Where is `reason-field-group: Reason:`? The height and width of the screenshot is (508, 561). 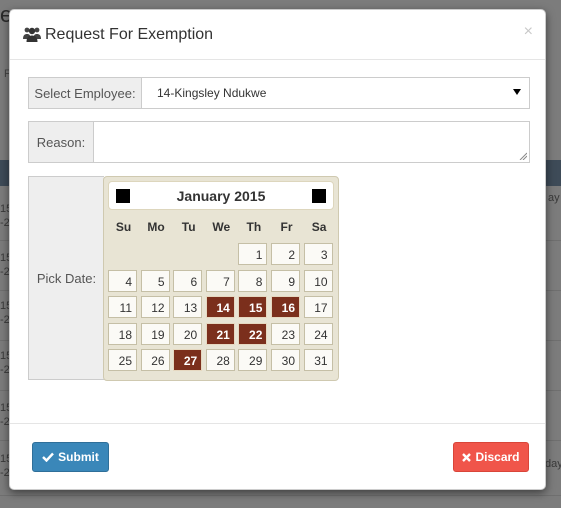 reason-field-group: Reason: is located at coordinates (279, 142).